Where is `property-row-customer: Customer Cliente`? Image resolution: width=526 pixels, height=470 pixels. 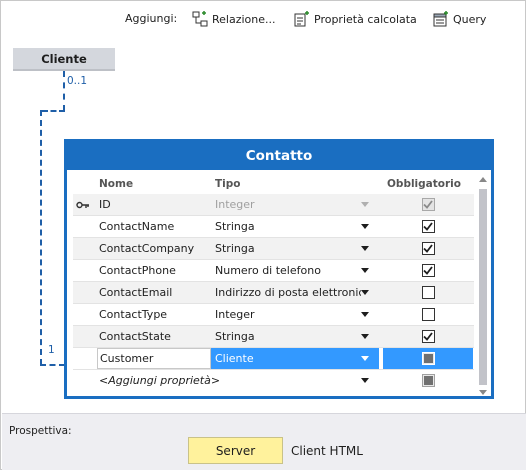
property-row-customer: Customer Cliente is located at coordinates (273, 359).